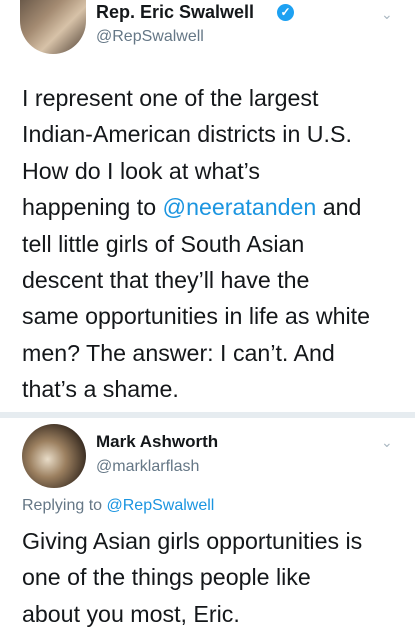 The width and height of the screenshot is (415, 640). I want to click on tweet-text-line: happening to @neeratanden and, so click(212, 207).